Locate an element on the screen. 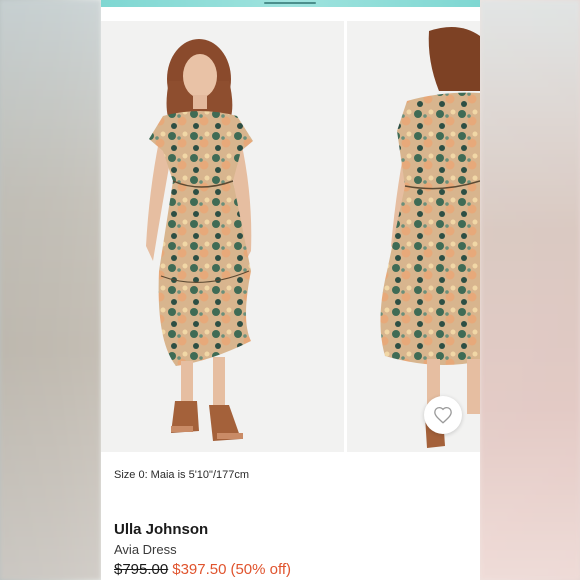 The height and width of the screenshot is (580, 580). size-note: Size 0: Maia is 5'10"/177cm is located at coordinates (182, 475).